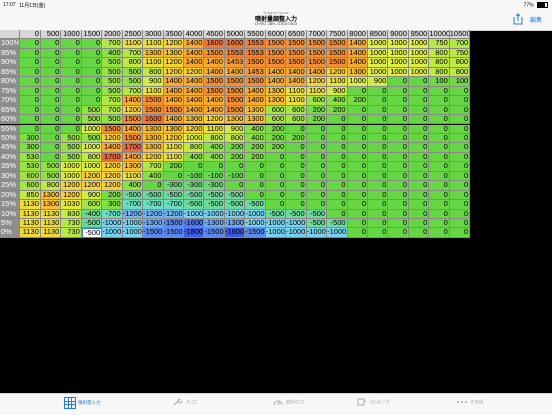  Describe the element at coordinates (317, 224) in the screenshot. I see `table-cell: -500` at that location.